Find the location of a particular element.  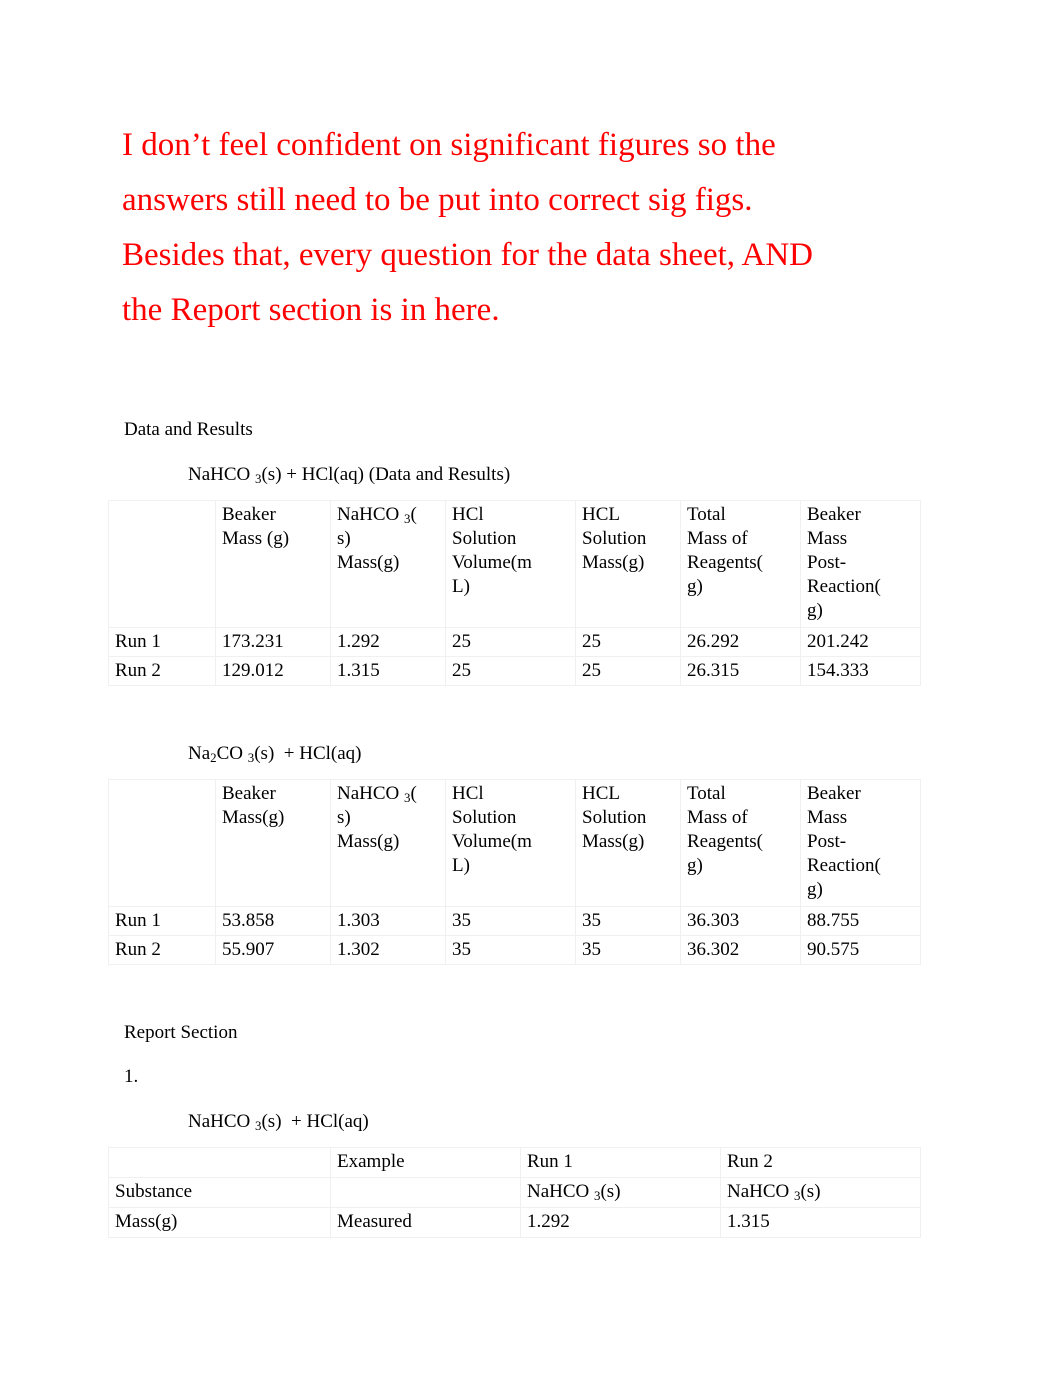

table-header-row: Example Run 1 Run 2 is located at coordinates (514, 1162).